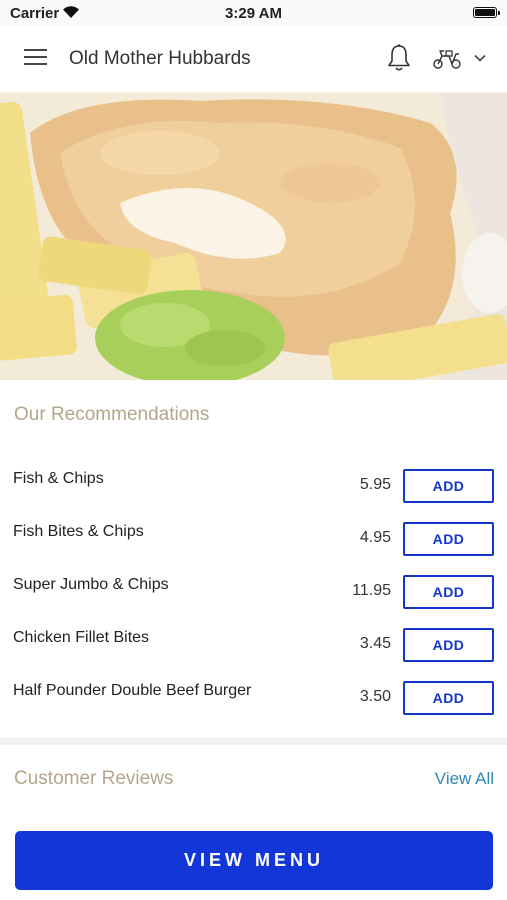 This screenshot has height=900, width=507. I want to click on item-price: 11.95, so click(371, 590).